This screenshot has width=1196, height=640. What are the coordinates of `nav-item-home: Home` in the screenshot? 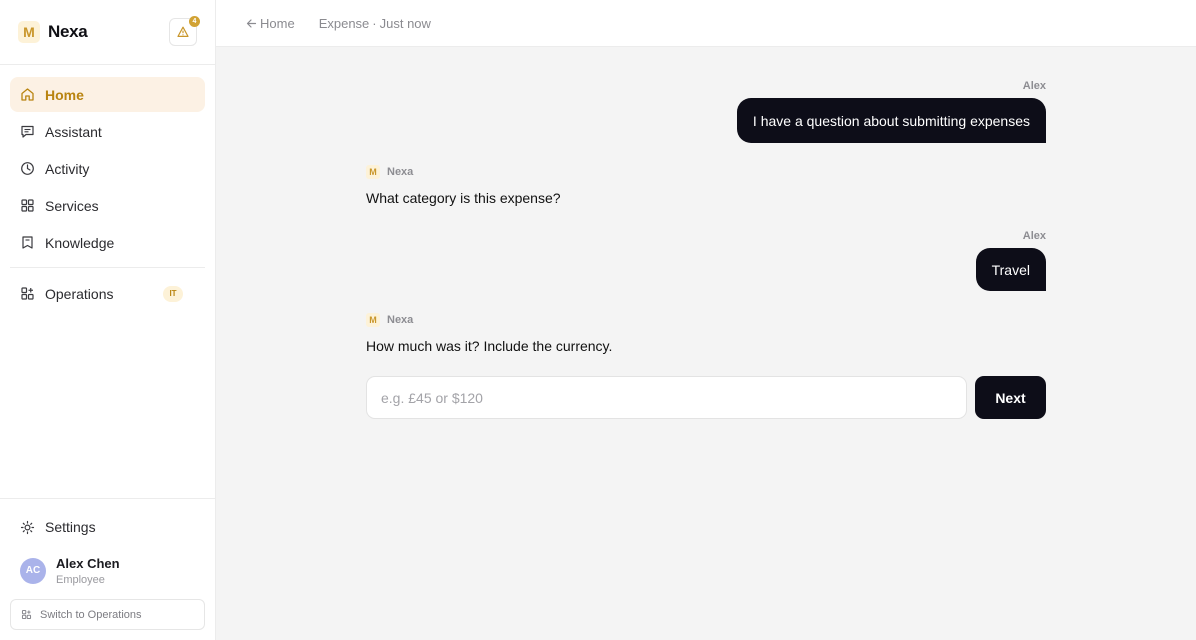 It's located at (107, 94).